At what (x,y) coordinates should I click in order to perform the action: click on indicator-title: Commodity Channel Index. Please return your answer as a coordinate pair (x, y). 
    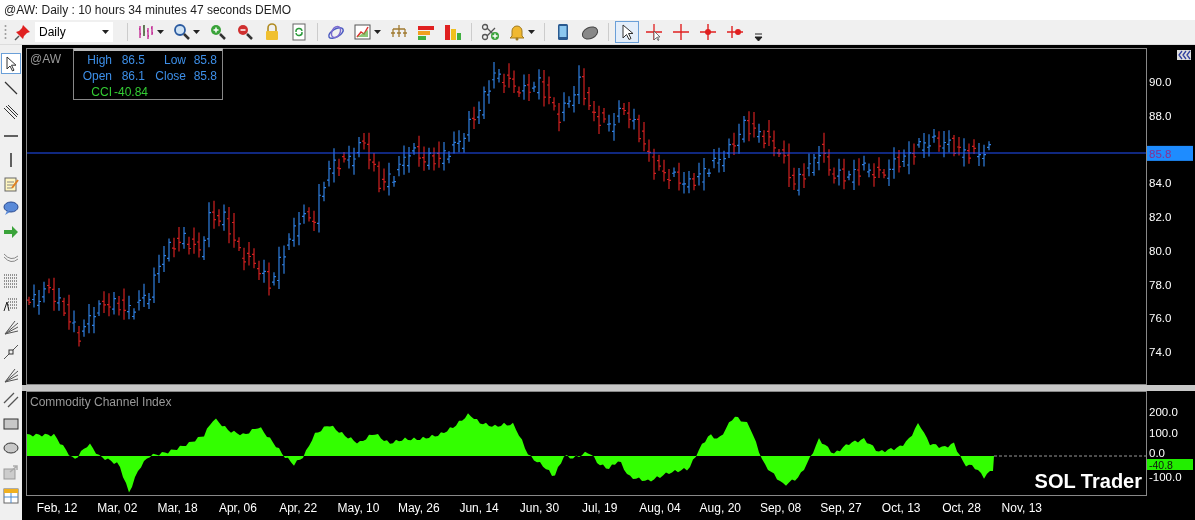
    Looking at the image, I should click on (101, 402).